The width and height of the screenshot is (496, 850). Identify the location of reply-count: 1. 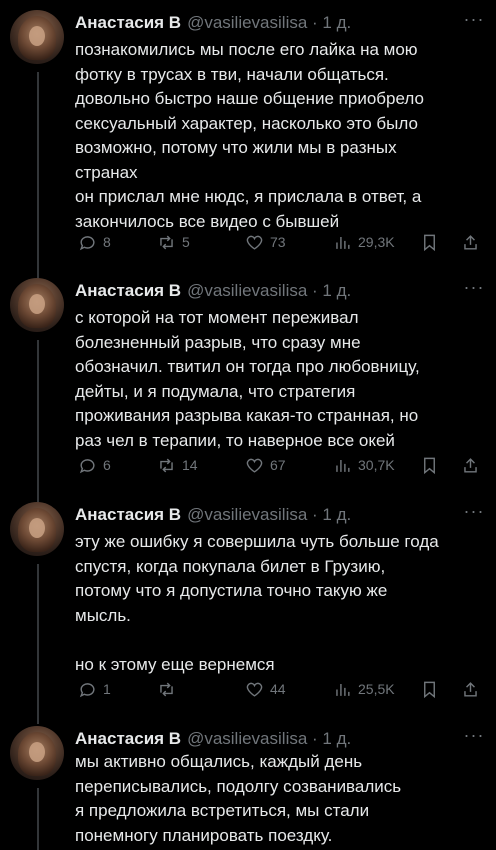
(107, 689).